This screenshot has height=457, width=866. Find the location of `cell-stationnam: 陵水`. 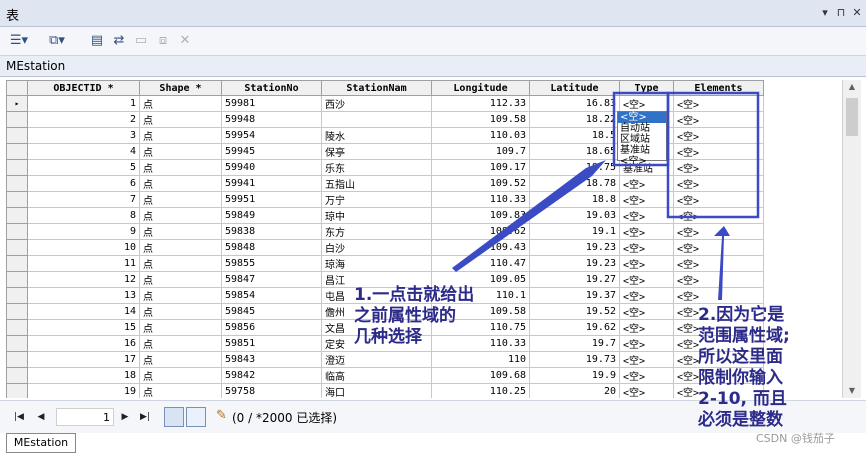

cell-stationnam: 陵水 is located at coordinates (376, 135).